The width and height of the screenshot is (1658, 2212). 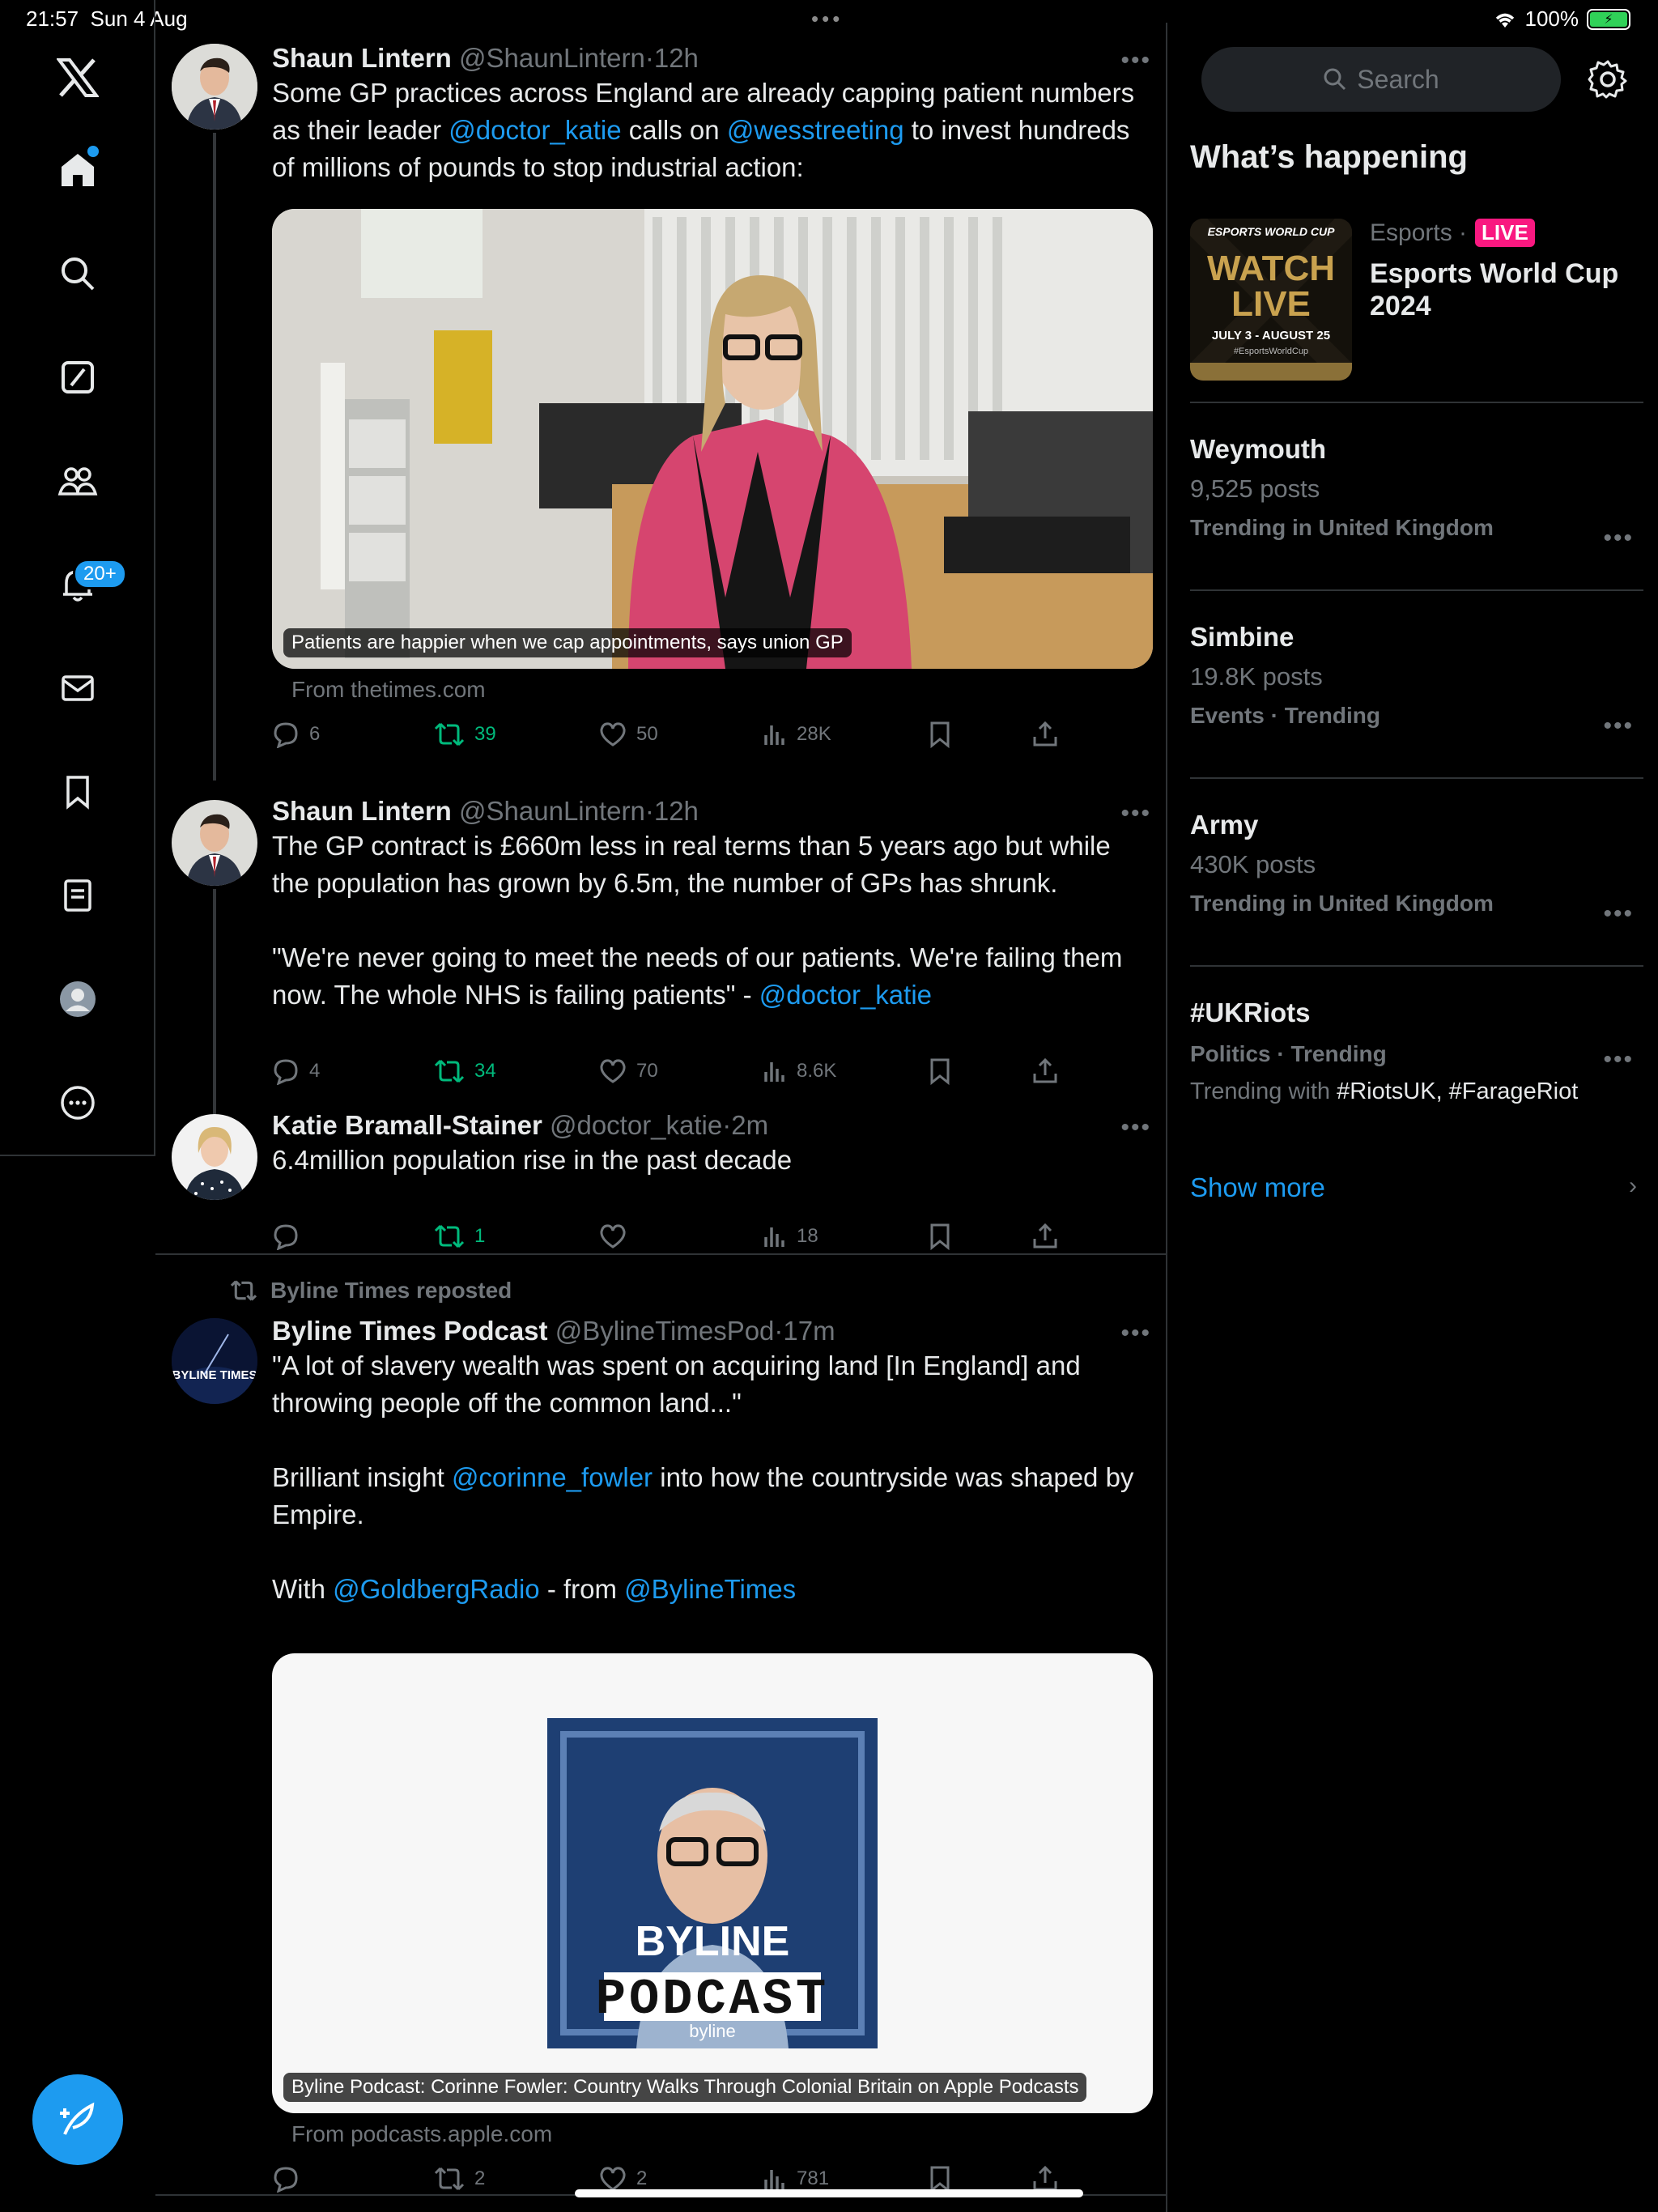 What do you see at coordinates (799, 1071) in the screenshot?
I see `views-button: 8.6K` at bounding box center [799, 1071].